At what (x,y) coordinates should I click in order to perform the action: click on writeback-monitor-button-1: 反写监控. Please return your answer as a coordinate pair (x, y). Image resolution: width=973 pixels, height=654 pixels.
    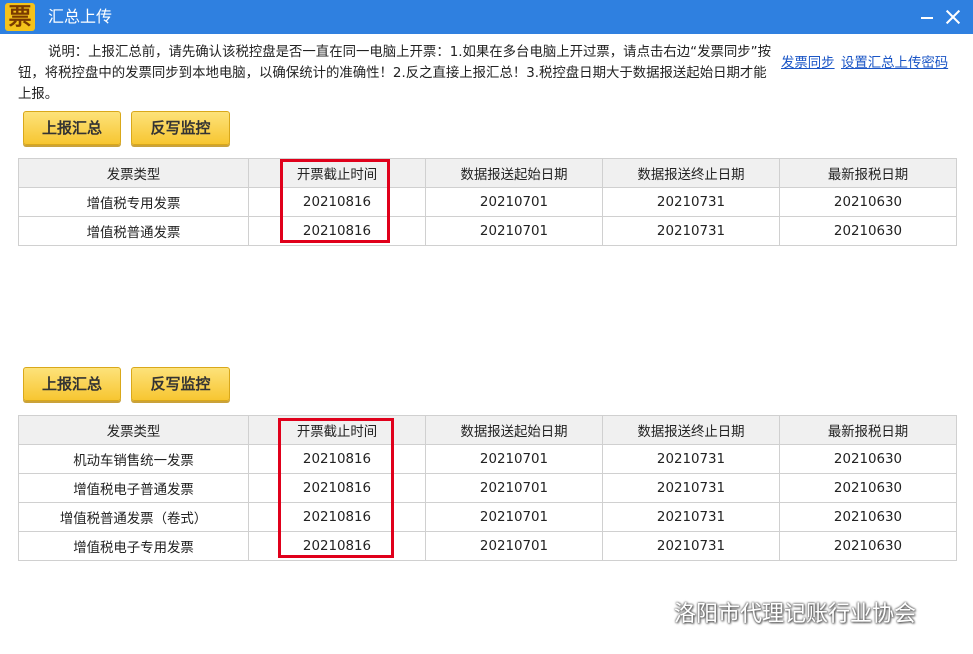
    Looking at the image, I should click on (180, 128).